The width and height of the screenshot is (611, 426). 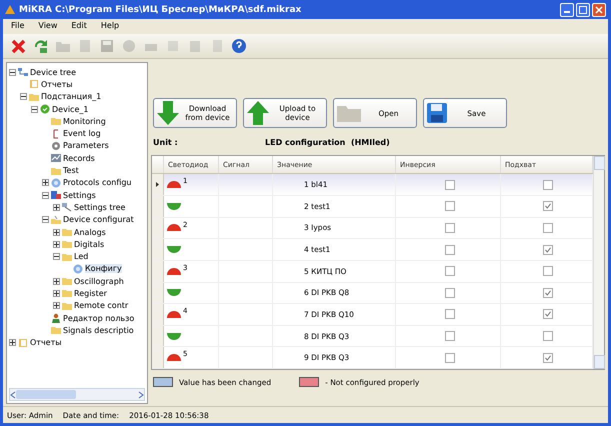 What do you see at coordinates (90, 293) in the screenshot?
I see `tree-item: Register` at bounding box center [90, 293].